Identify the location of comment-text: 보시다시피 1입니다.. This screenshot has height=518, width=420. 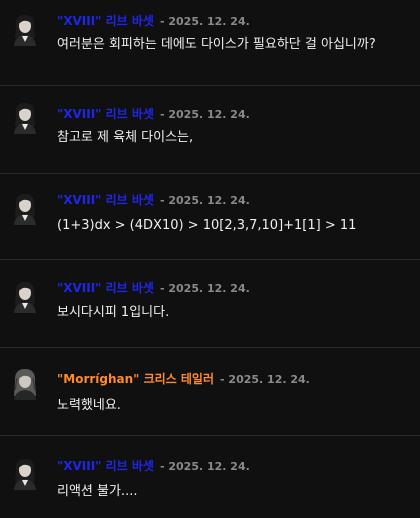
(113, 312).